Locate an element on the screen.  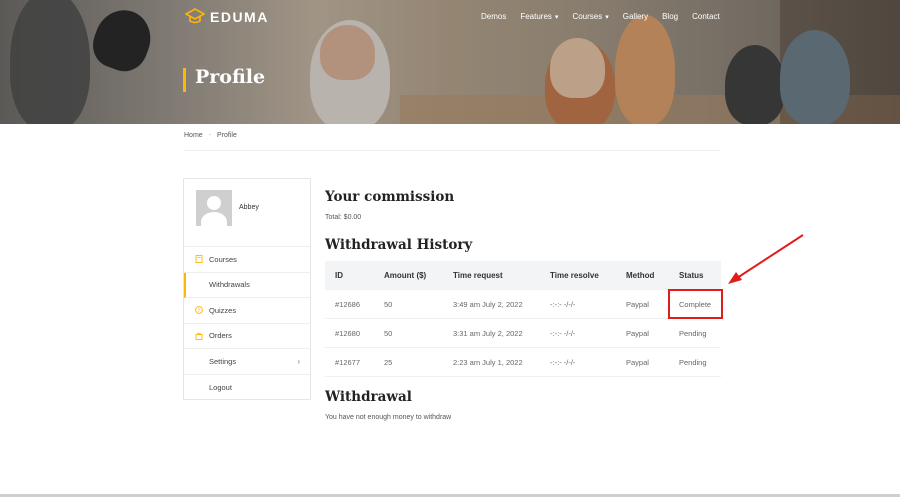
avatar is located at coordinates (214, 208).